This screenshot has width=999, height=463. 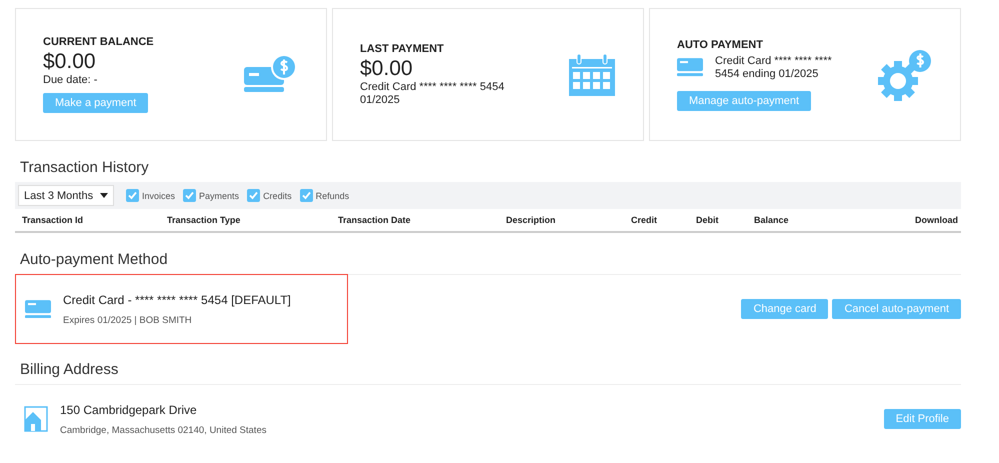 What do you see at coordinates (219, 195) in the screenshot?
I see `filter-label: Payments` at bounding box center [219, 195].